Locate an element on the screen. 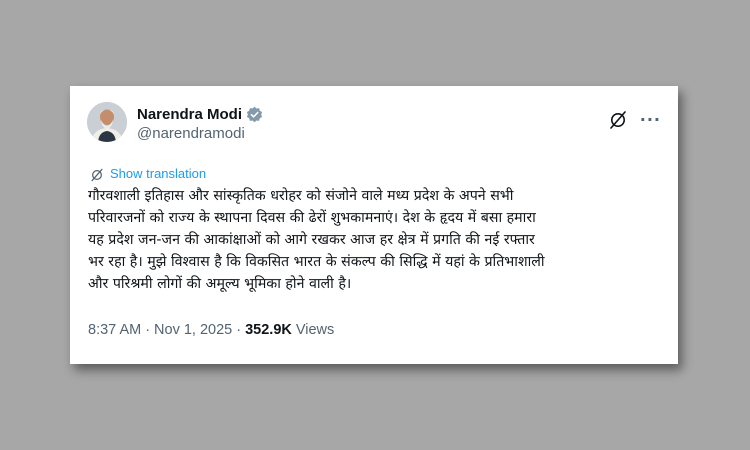 Image resolution: width=750 pixels, height=450 pixels. avatar-image is located at coordinates (107, 122).